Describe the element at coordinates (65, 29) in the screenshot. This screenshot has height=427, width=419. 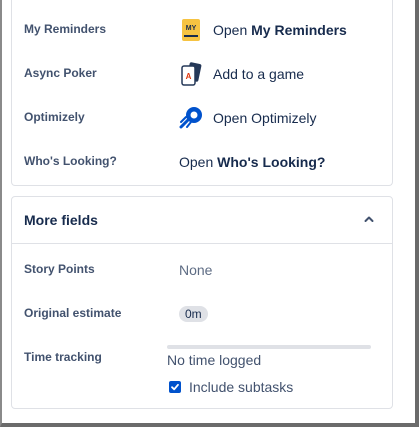
I see `field-label: My Reminders` at that location.